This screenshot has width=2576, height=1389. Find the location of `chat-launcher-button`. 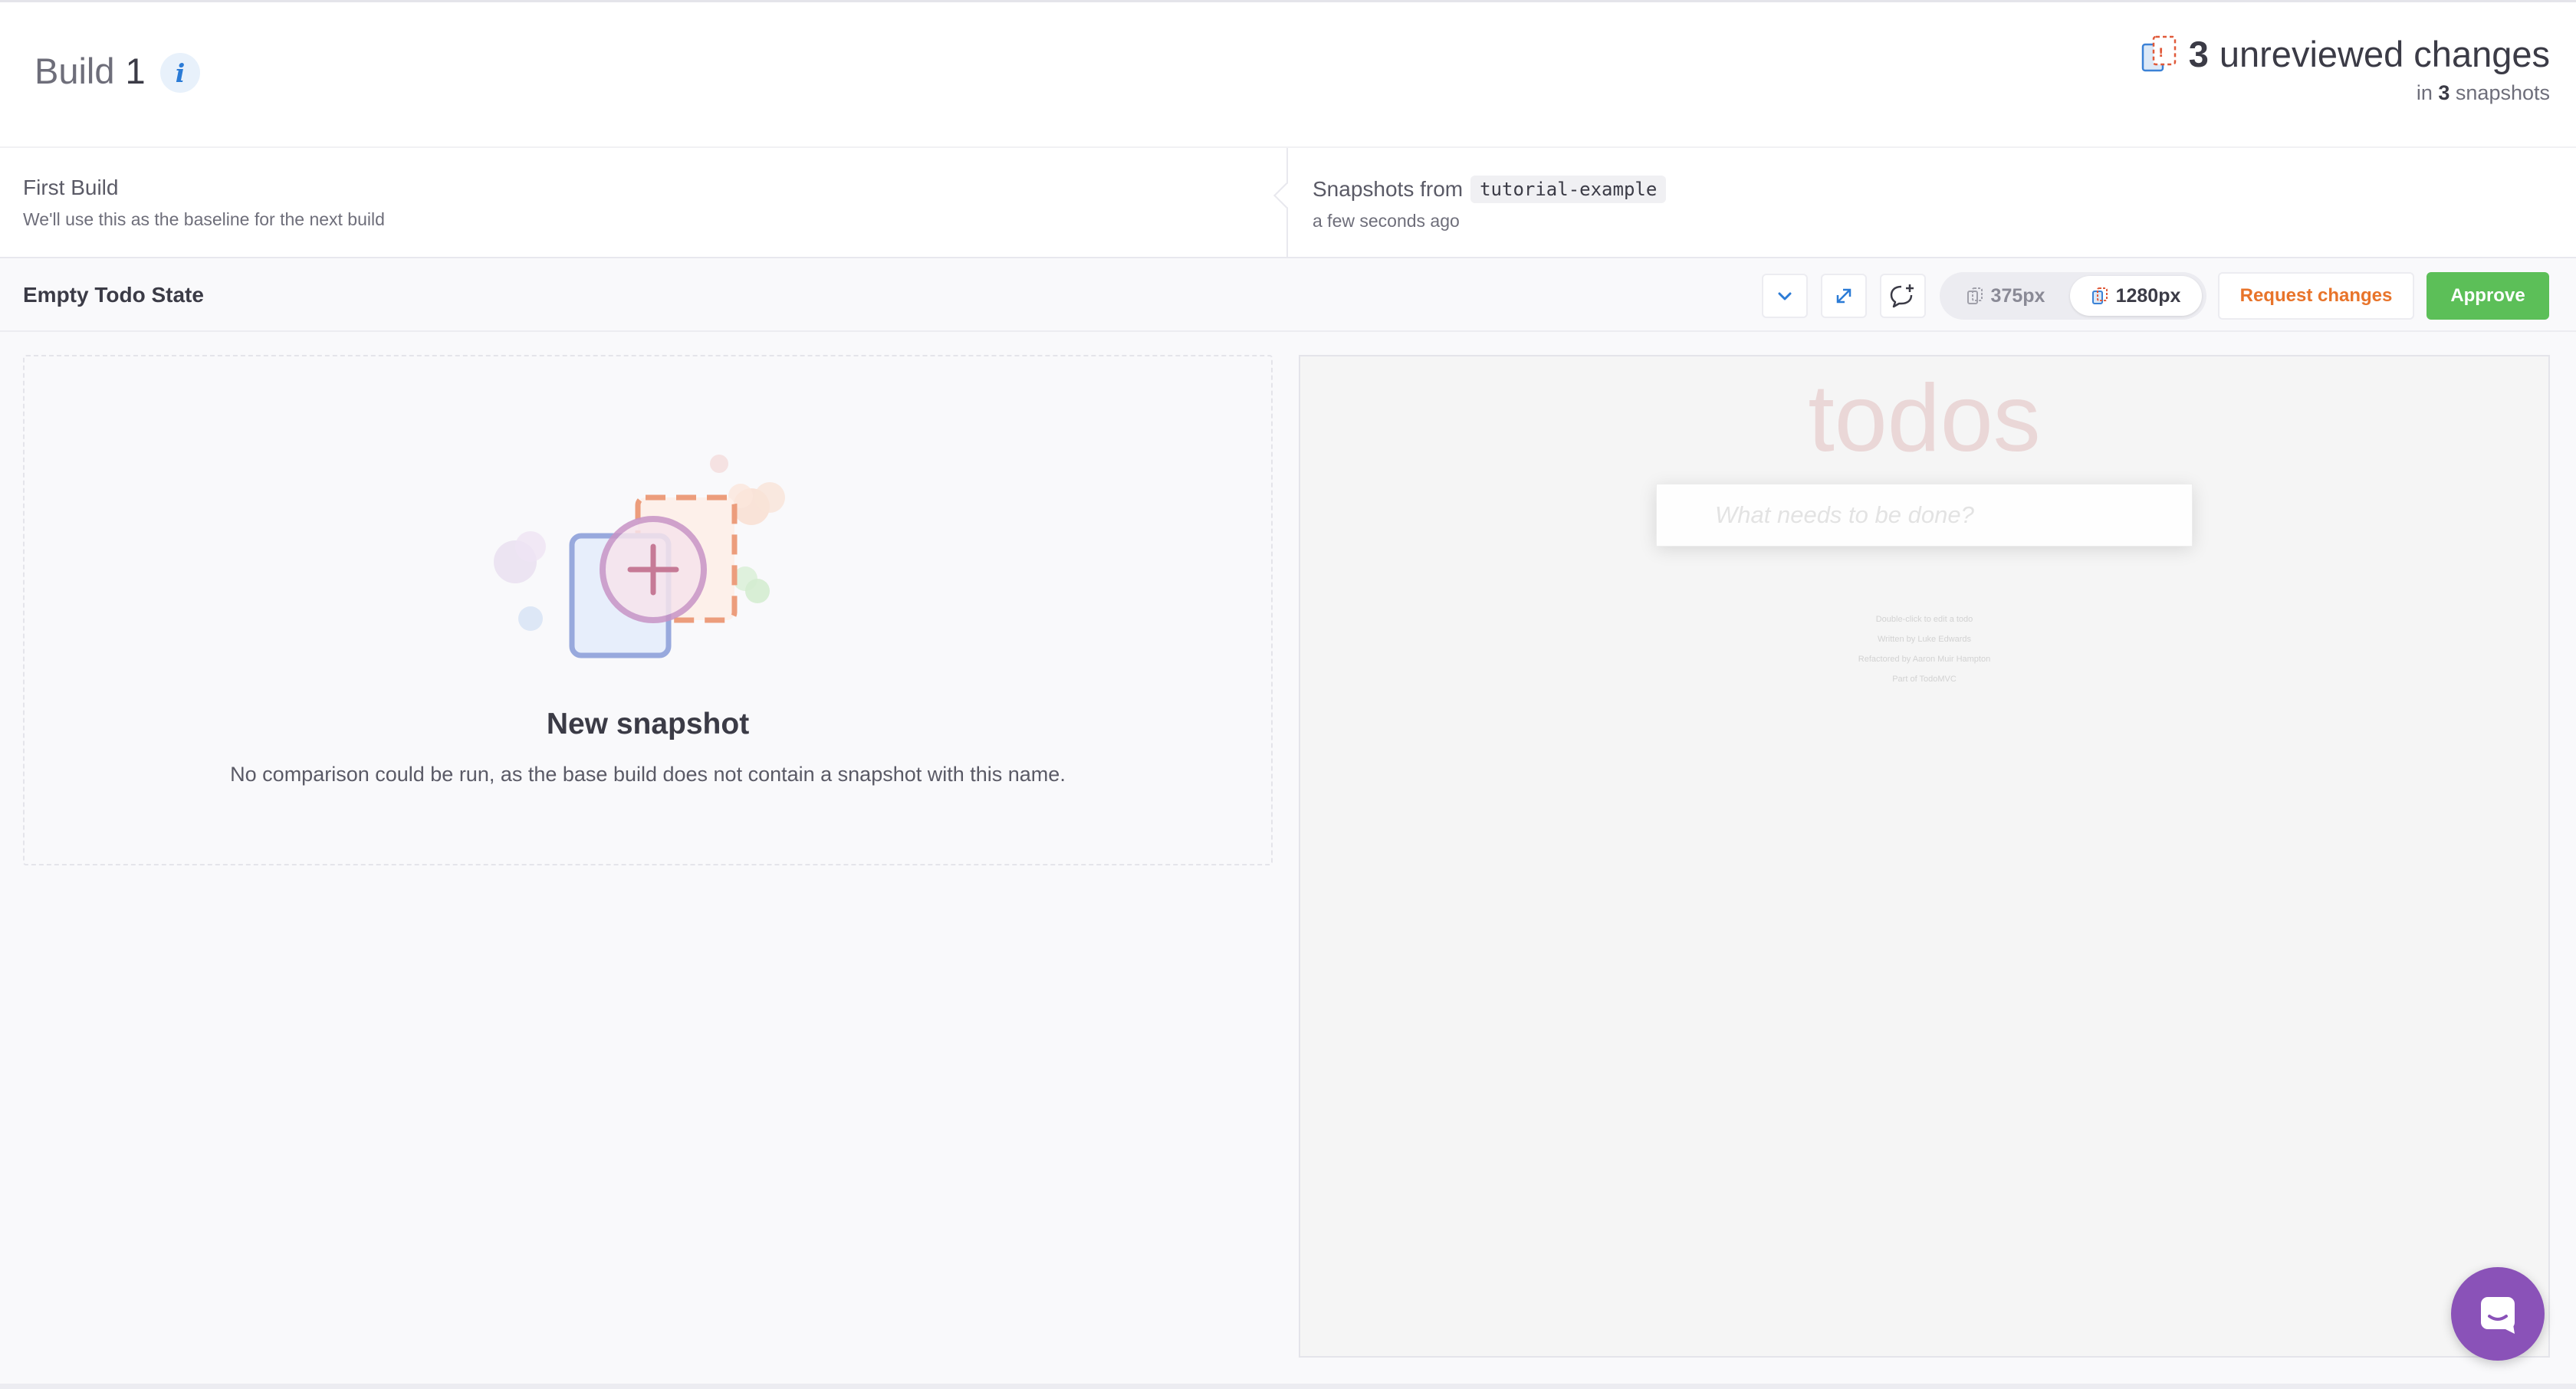

chat-launcher-button is located at coordinates (2498, 1314).